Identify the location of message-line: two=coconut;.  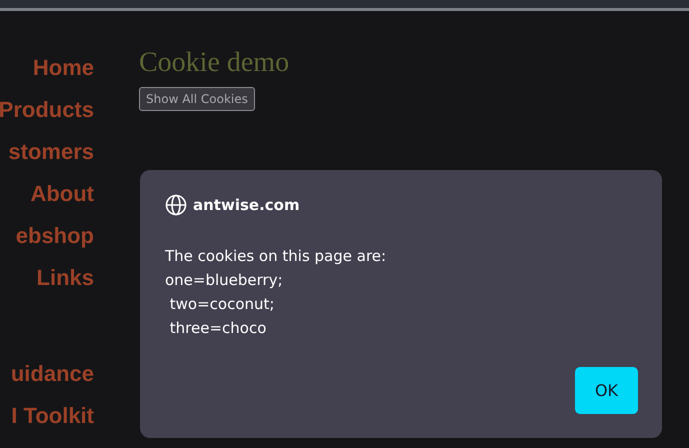
(222, 304).